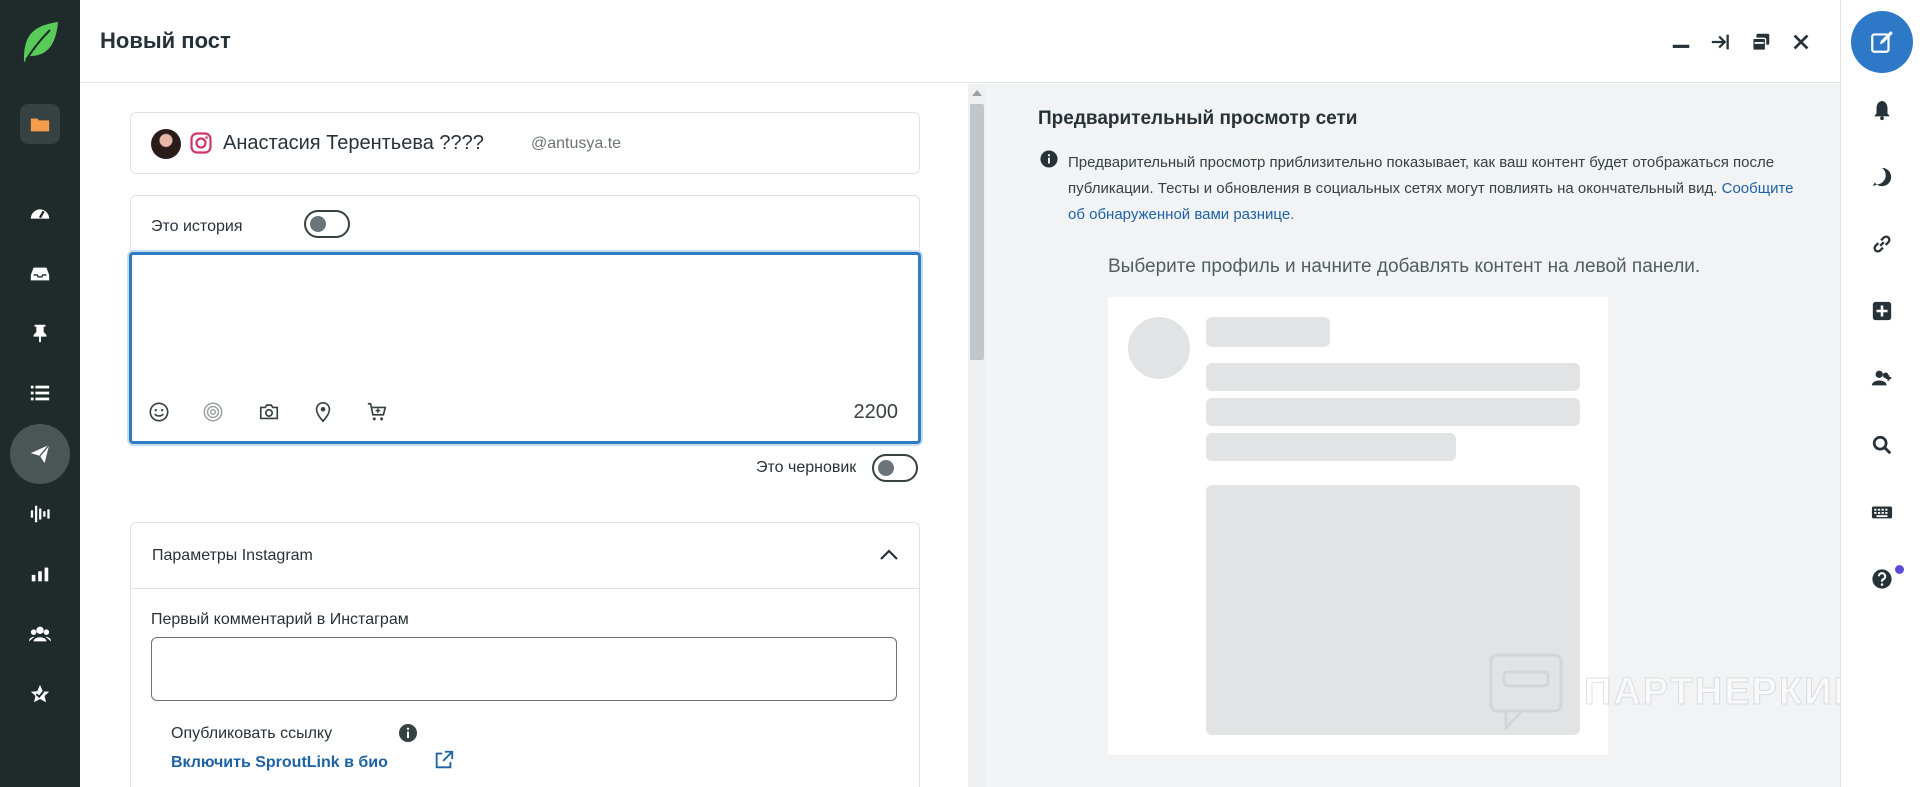  What do you see at coordinates (889, 555) in the screenshot?
I see `chevron-up-icon` at bounding box center [889, 555].